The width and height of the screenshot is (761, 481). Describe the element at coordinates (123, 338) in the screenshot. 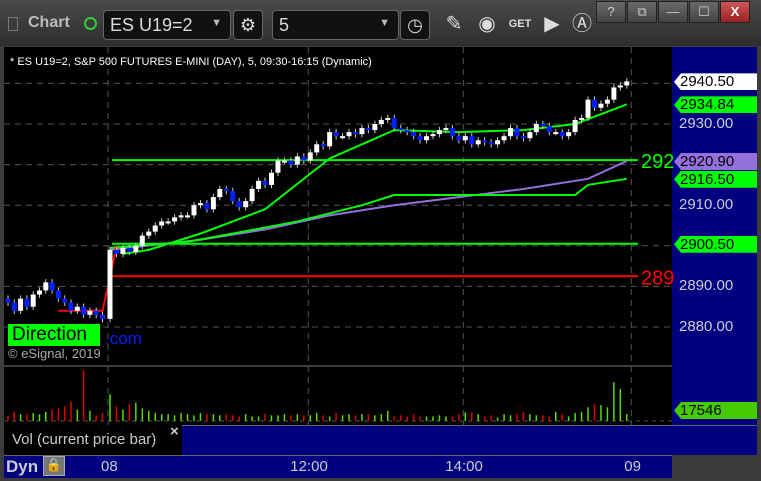

I see `watermark-suffix: .com` at that location.